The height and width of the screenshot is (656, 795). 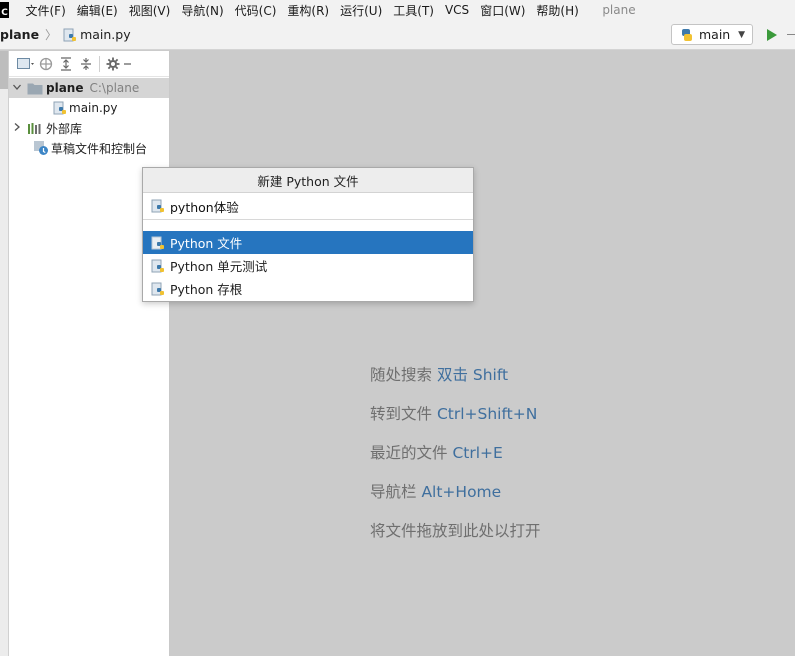 What do you see at coordinates (99, 148) in the screenshot?
I see `tree-scratches-label: 草稿文件和控制台` at bounding box center [99, 148].